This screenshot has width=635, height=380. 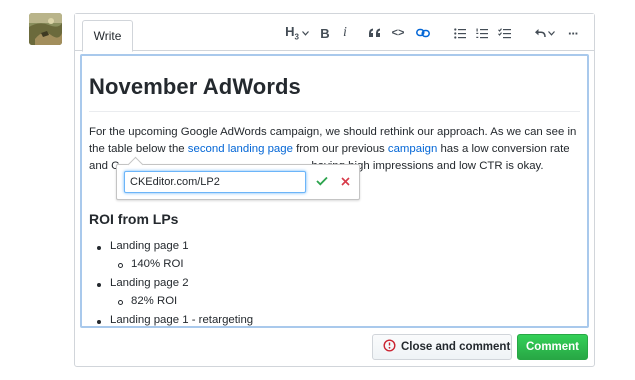 I want to click on document-title: November AdWords, so click(x=195, y=86).